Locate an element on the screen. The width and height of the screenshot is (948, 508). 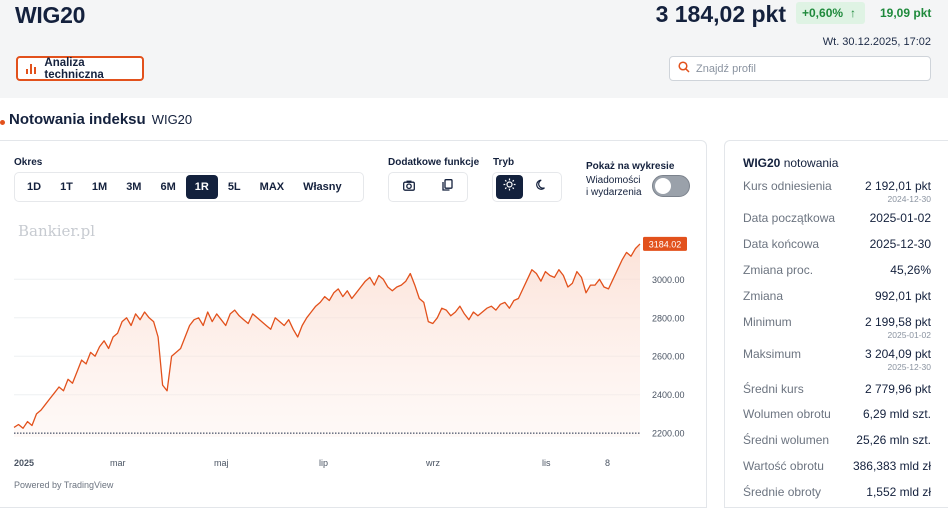
section-title-text: Notowania indeksu is located at coordinates (77, 119).